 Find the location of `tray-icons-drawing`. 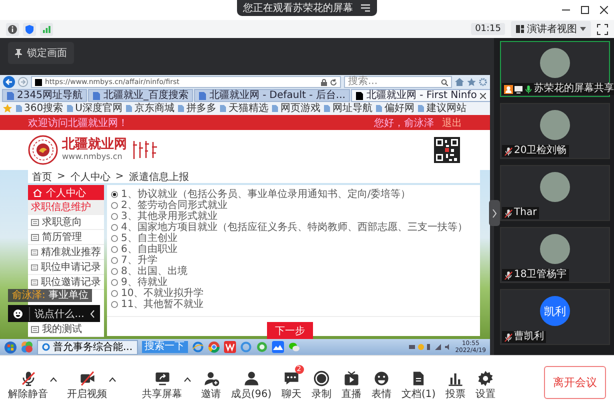

tray-icons-drawing is located at coordinates (430, 347).